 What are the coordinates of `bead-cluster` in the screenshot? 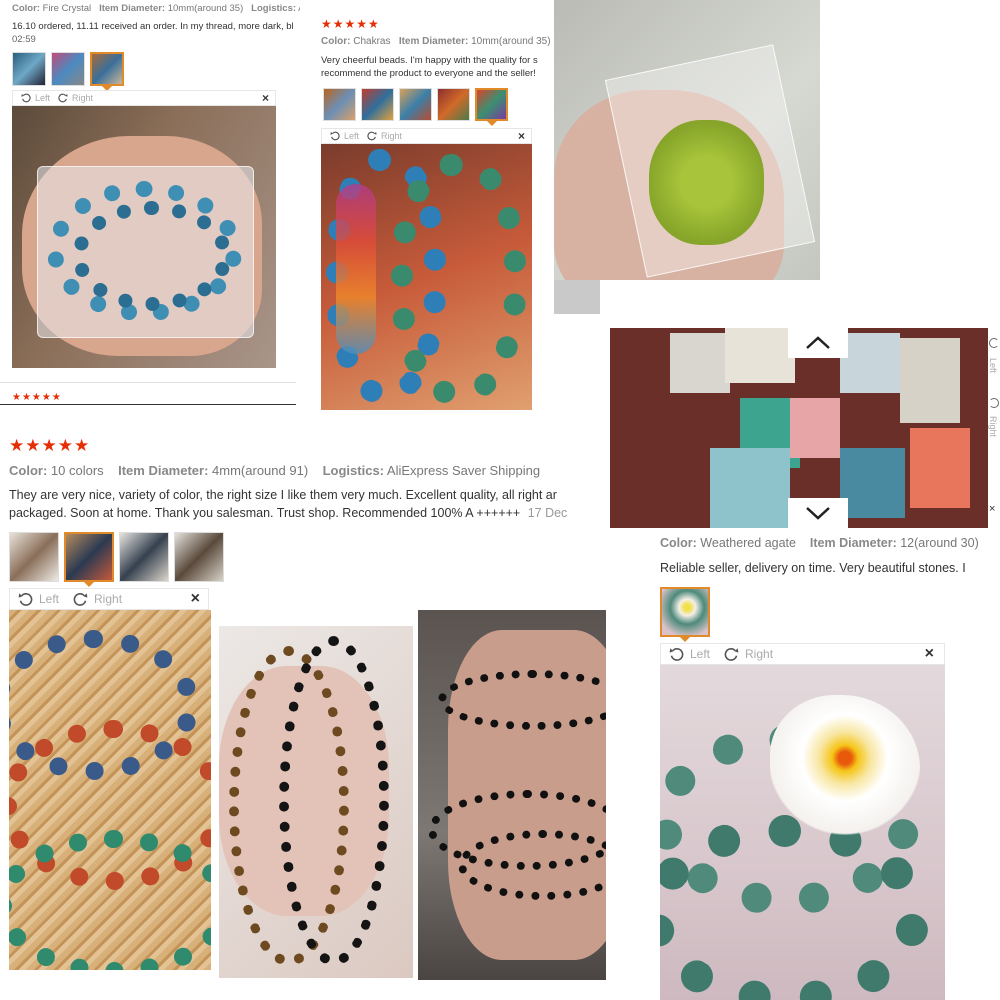 It's located at (356, 269).